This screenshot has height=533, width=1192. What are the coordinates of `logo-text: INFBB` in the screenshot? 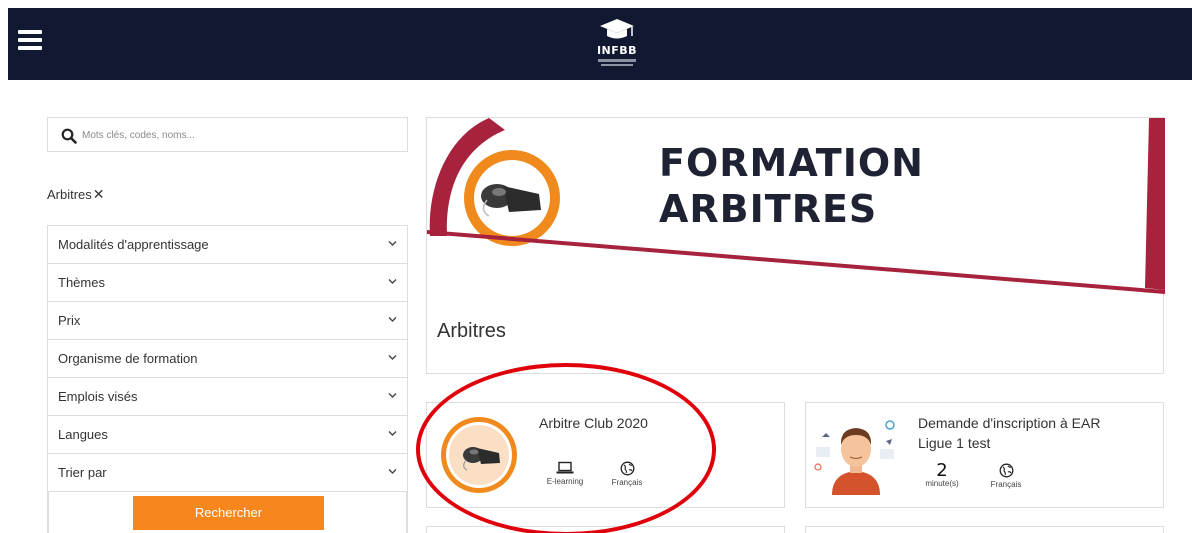 It's located at (617, 50).